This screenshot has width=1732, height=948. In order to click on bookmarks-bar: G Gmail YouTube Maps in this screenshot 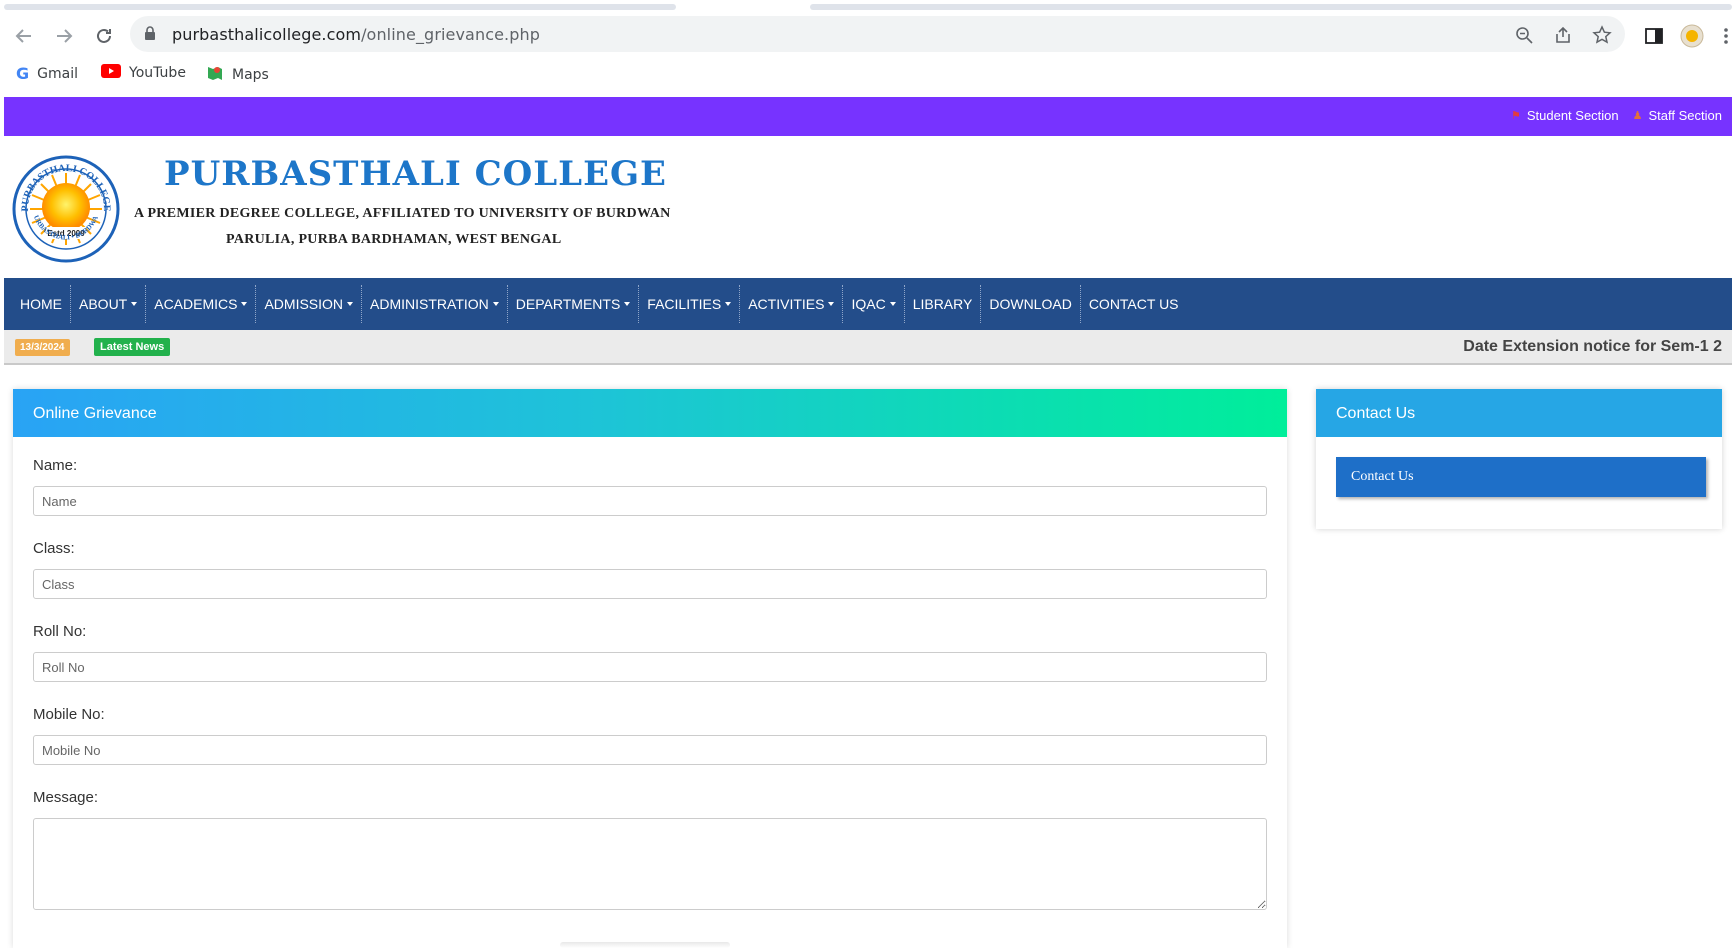, I will do `click(866, 74)`.